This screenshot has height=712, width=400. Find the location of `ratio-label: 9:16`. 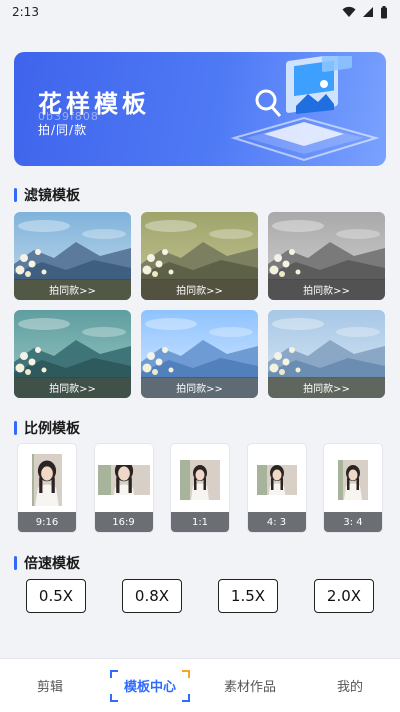

ratio-label: 9:16 is located at coordinates (47, 522).